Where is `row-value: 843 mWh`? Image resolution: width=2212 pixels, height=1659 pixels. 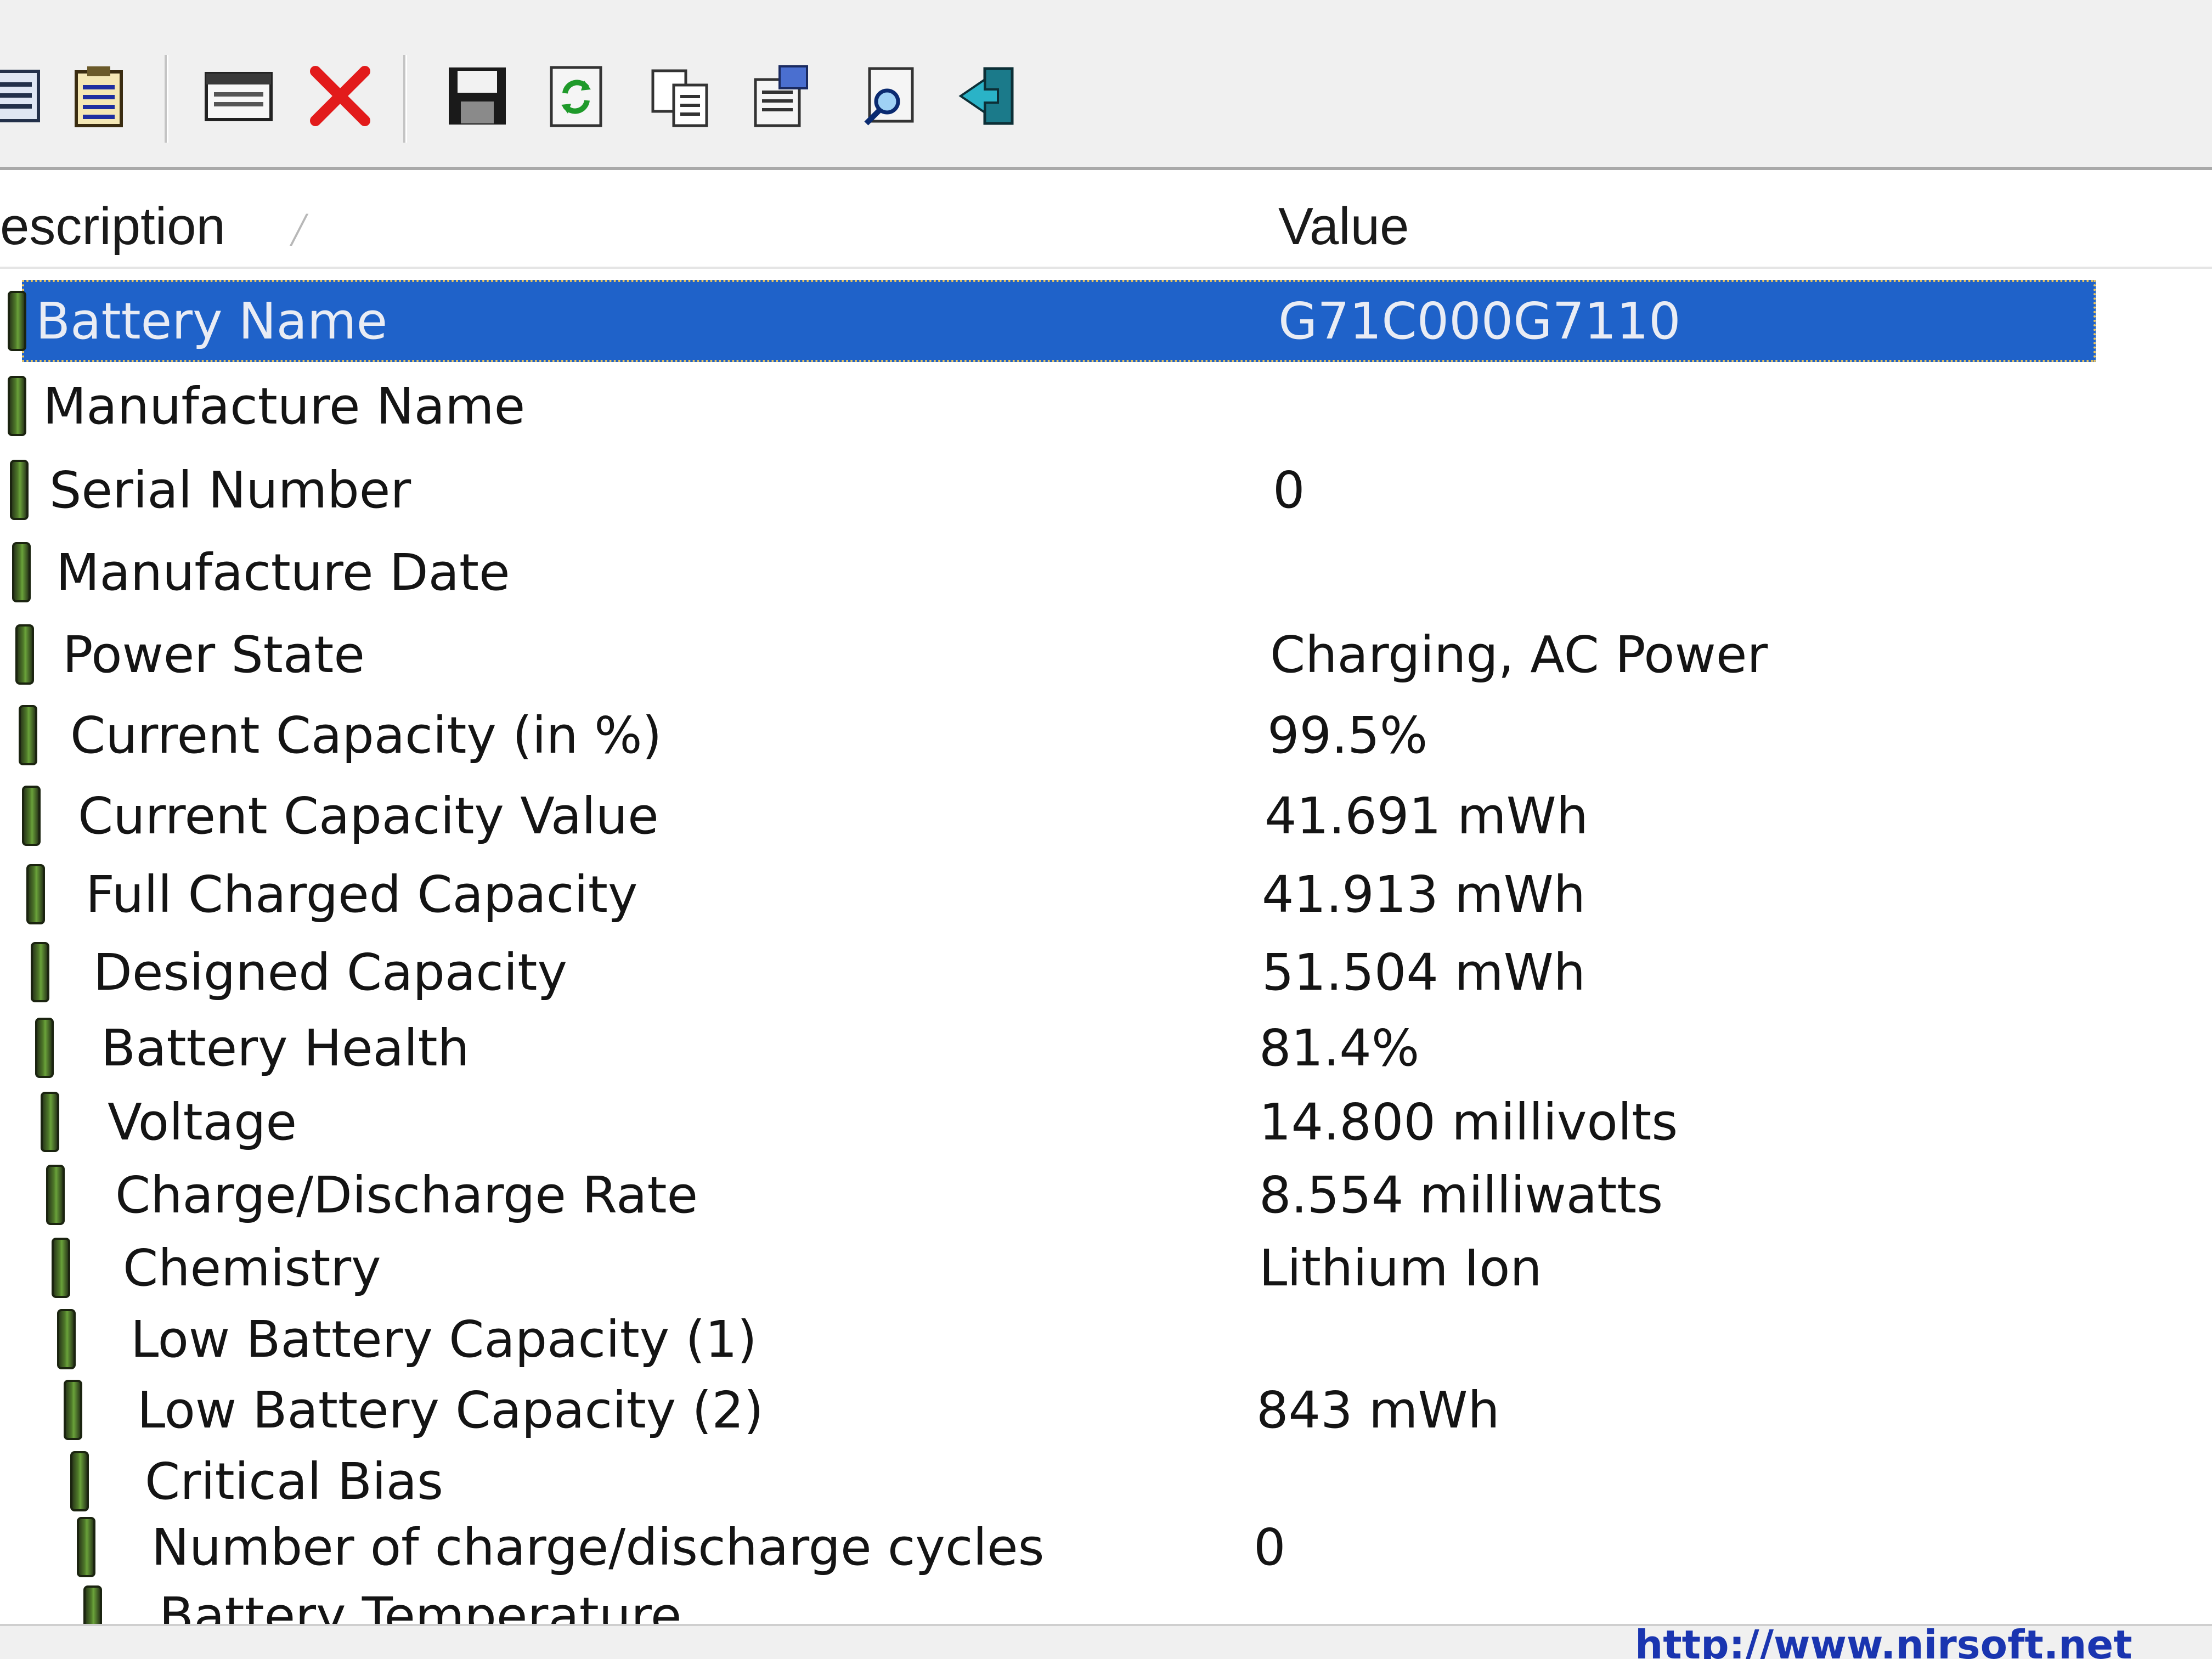 row-value: 843 mWh is located at coordinates (1378, 1410).